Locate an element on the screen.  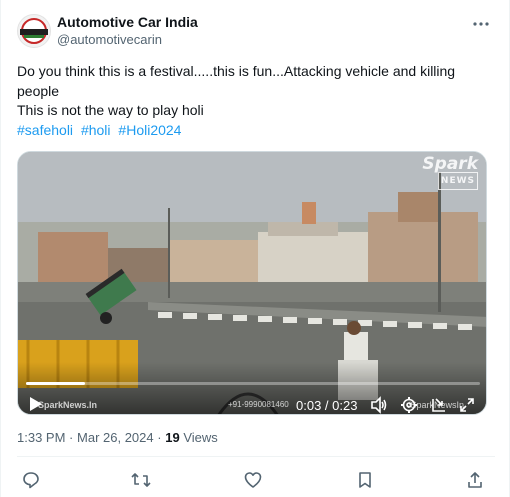
retweet-icon is located at coordinates (141, 480).